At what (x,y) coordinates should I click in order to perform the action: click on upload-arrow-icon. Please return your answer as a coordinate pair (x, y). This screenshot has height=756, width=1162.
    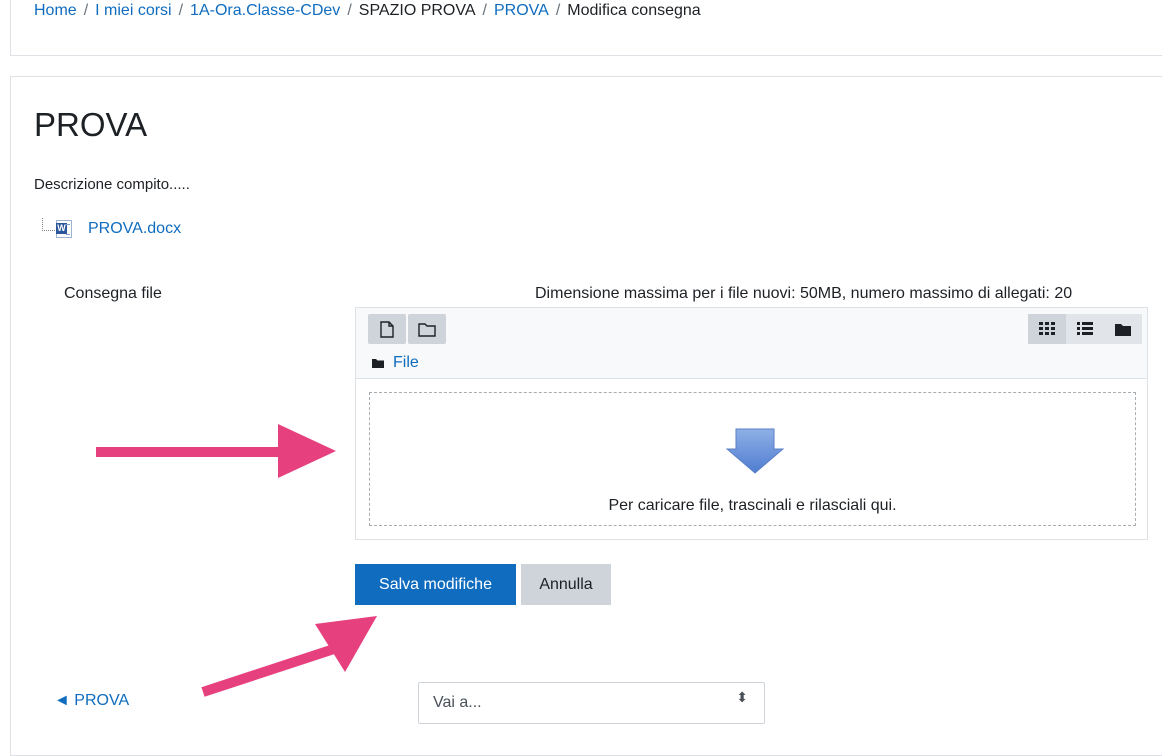
    Looking at the image, I should click on (755, 451).